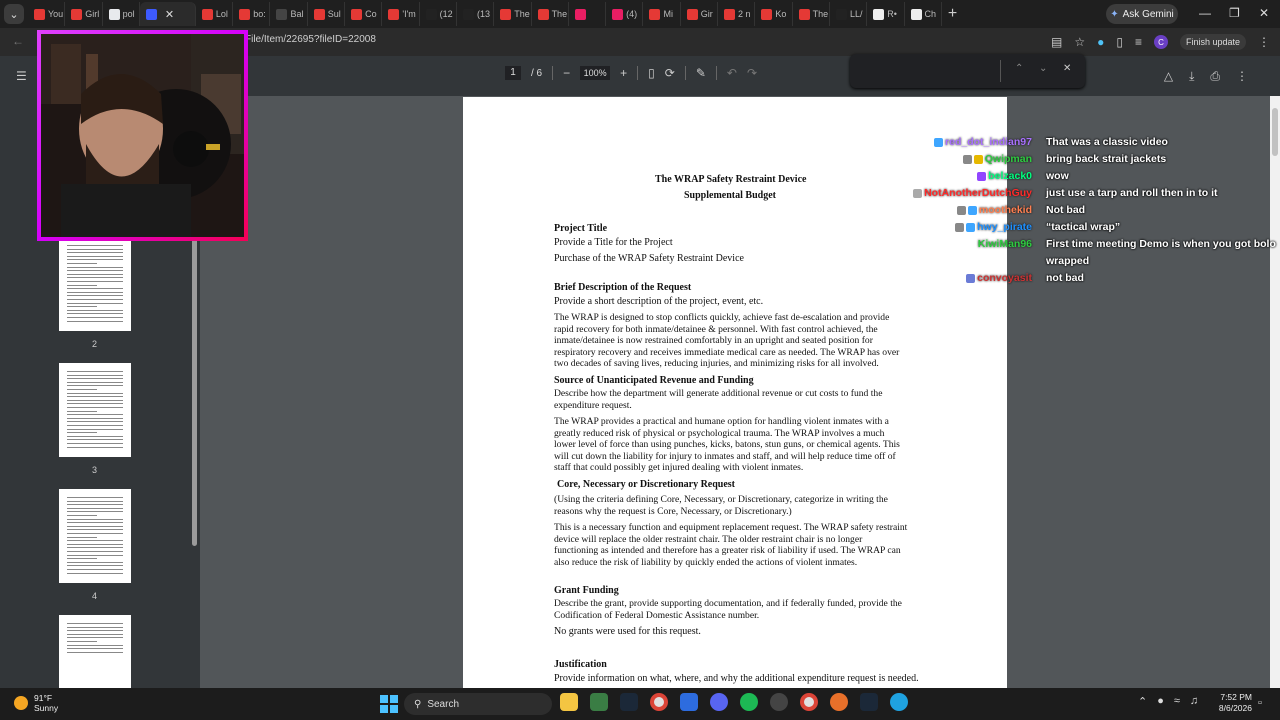 This screenshot has width=1280, height=720. I want to click on save-drive-icon: △, so click(1168, 76).